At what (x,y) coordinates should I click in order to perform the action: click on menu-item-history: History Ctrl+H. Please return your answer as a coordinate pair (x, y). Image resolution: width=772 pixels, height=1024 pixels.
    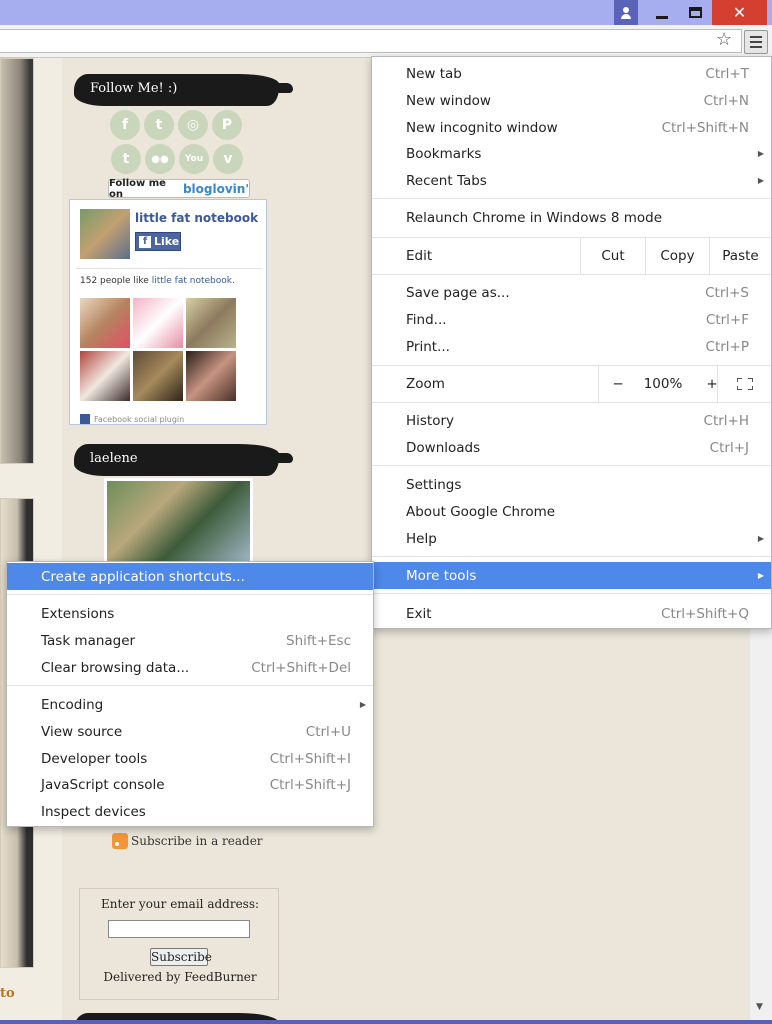
    Looking at the image, I should click on (571, 420).